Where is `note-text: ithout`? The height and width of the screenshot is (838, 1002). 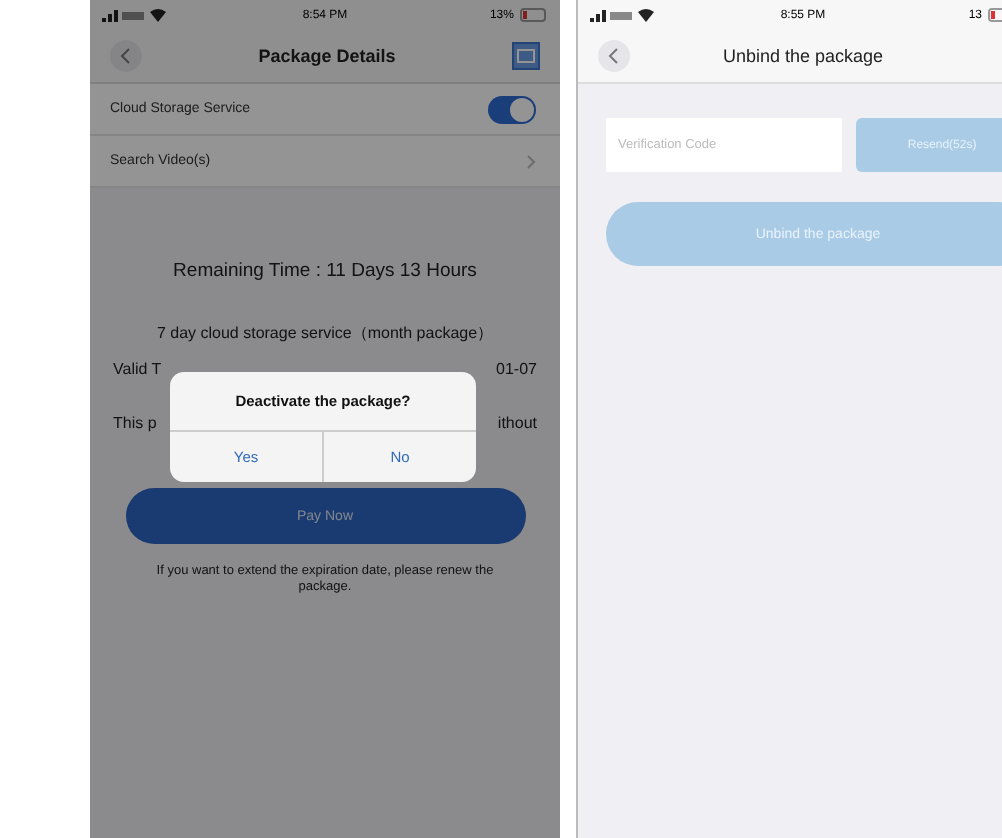
note-text: ithout is located at coordinates (517, 423).